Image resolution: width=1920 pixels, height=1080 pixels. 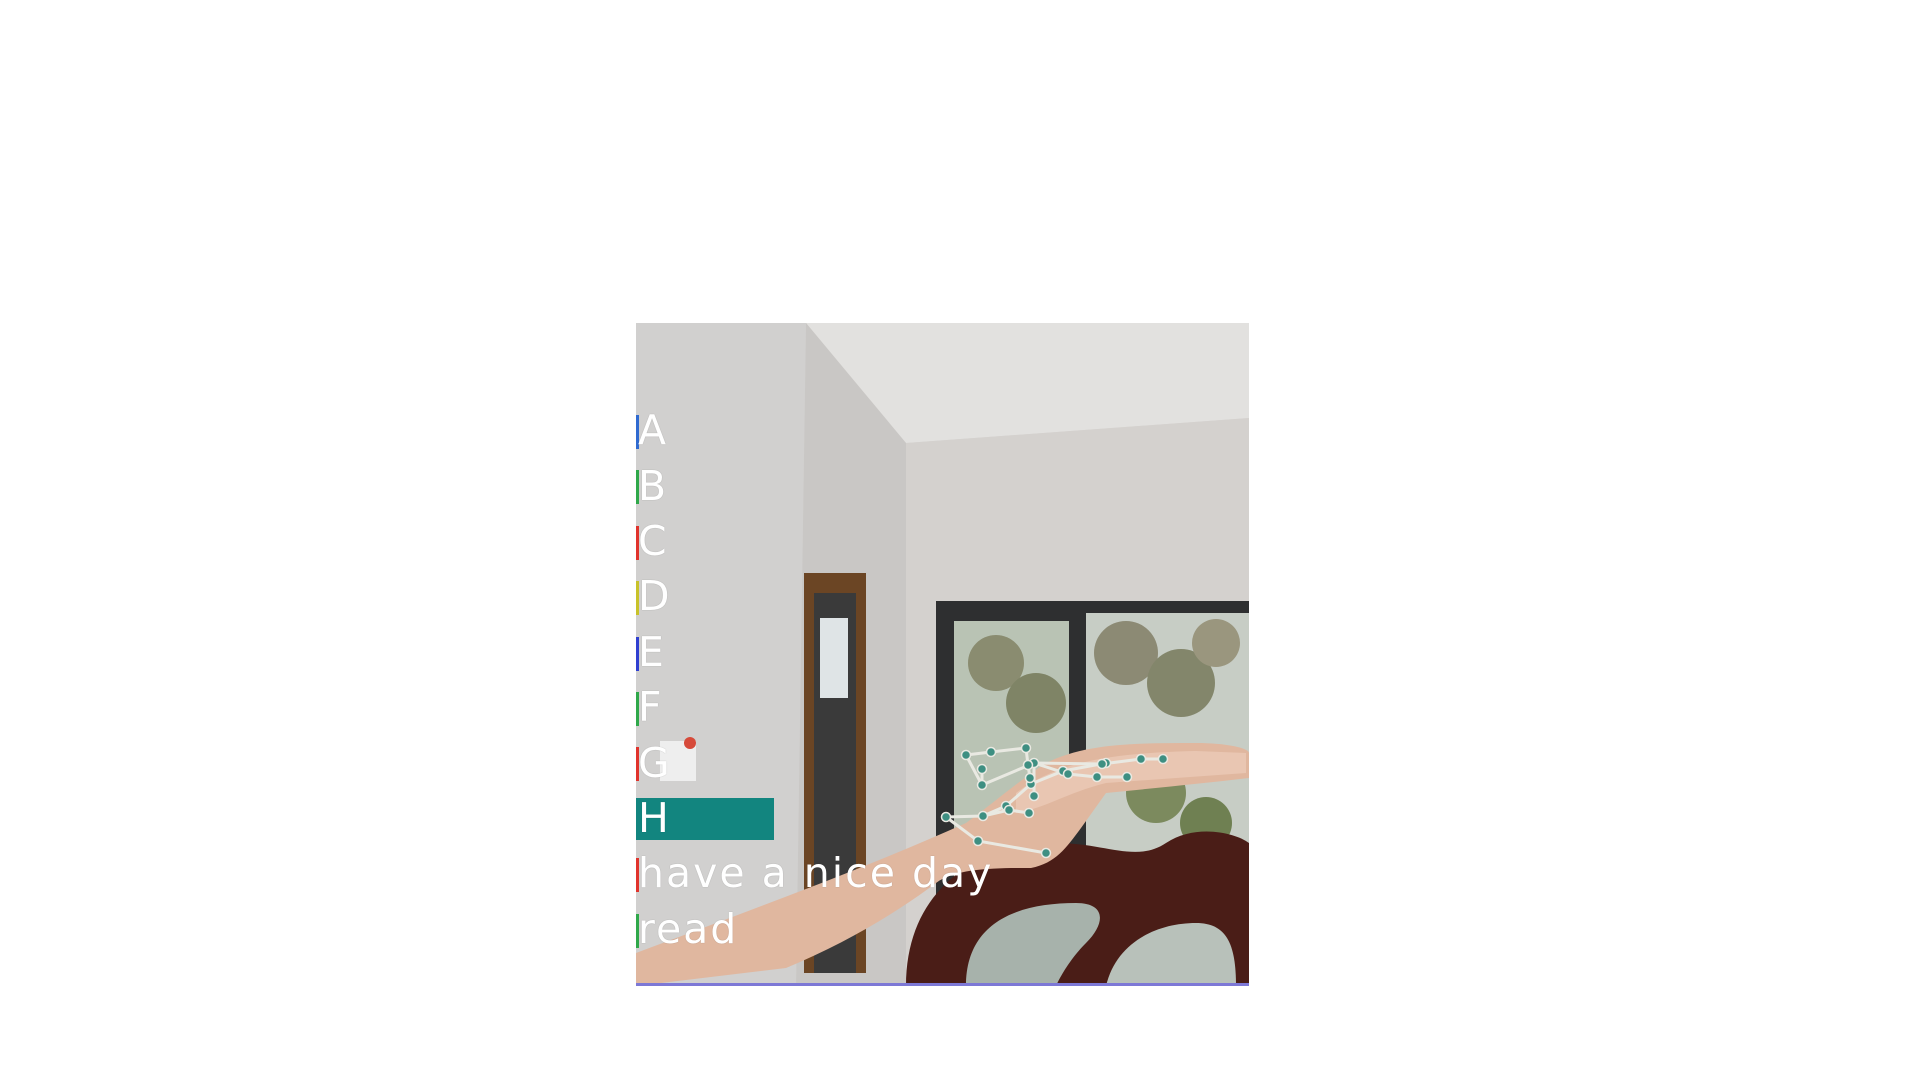 I want to click on option-label: read, so click(x=688, y=928).